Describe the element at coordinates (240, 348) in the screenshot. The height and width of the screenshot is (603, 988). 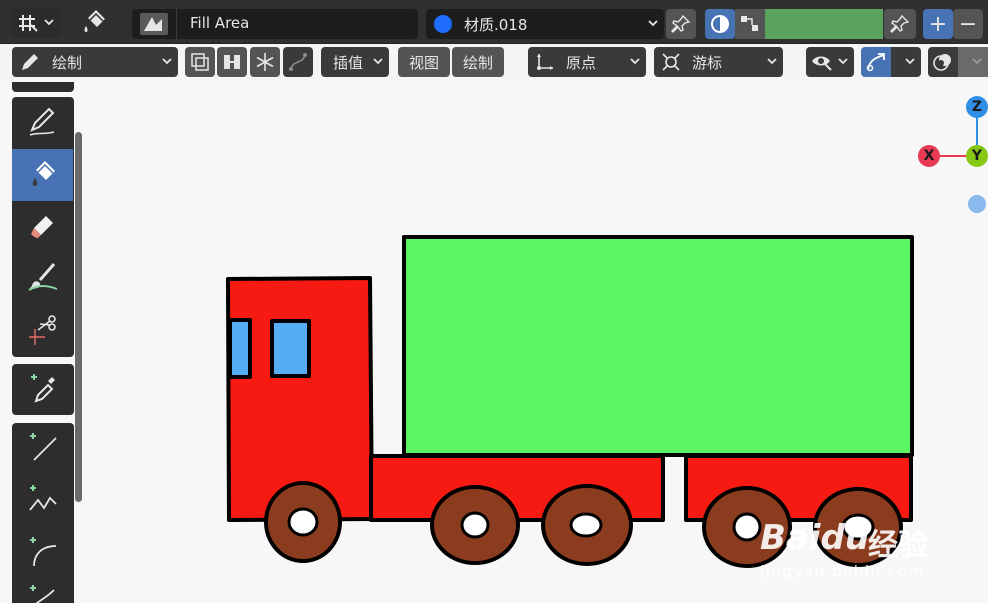
I see `cab-window-rear` at that location.